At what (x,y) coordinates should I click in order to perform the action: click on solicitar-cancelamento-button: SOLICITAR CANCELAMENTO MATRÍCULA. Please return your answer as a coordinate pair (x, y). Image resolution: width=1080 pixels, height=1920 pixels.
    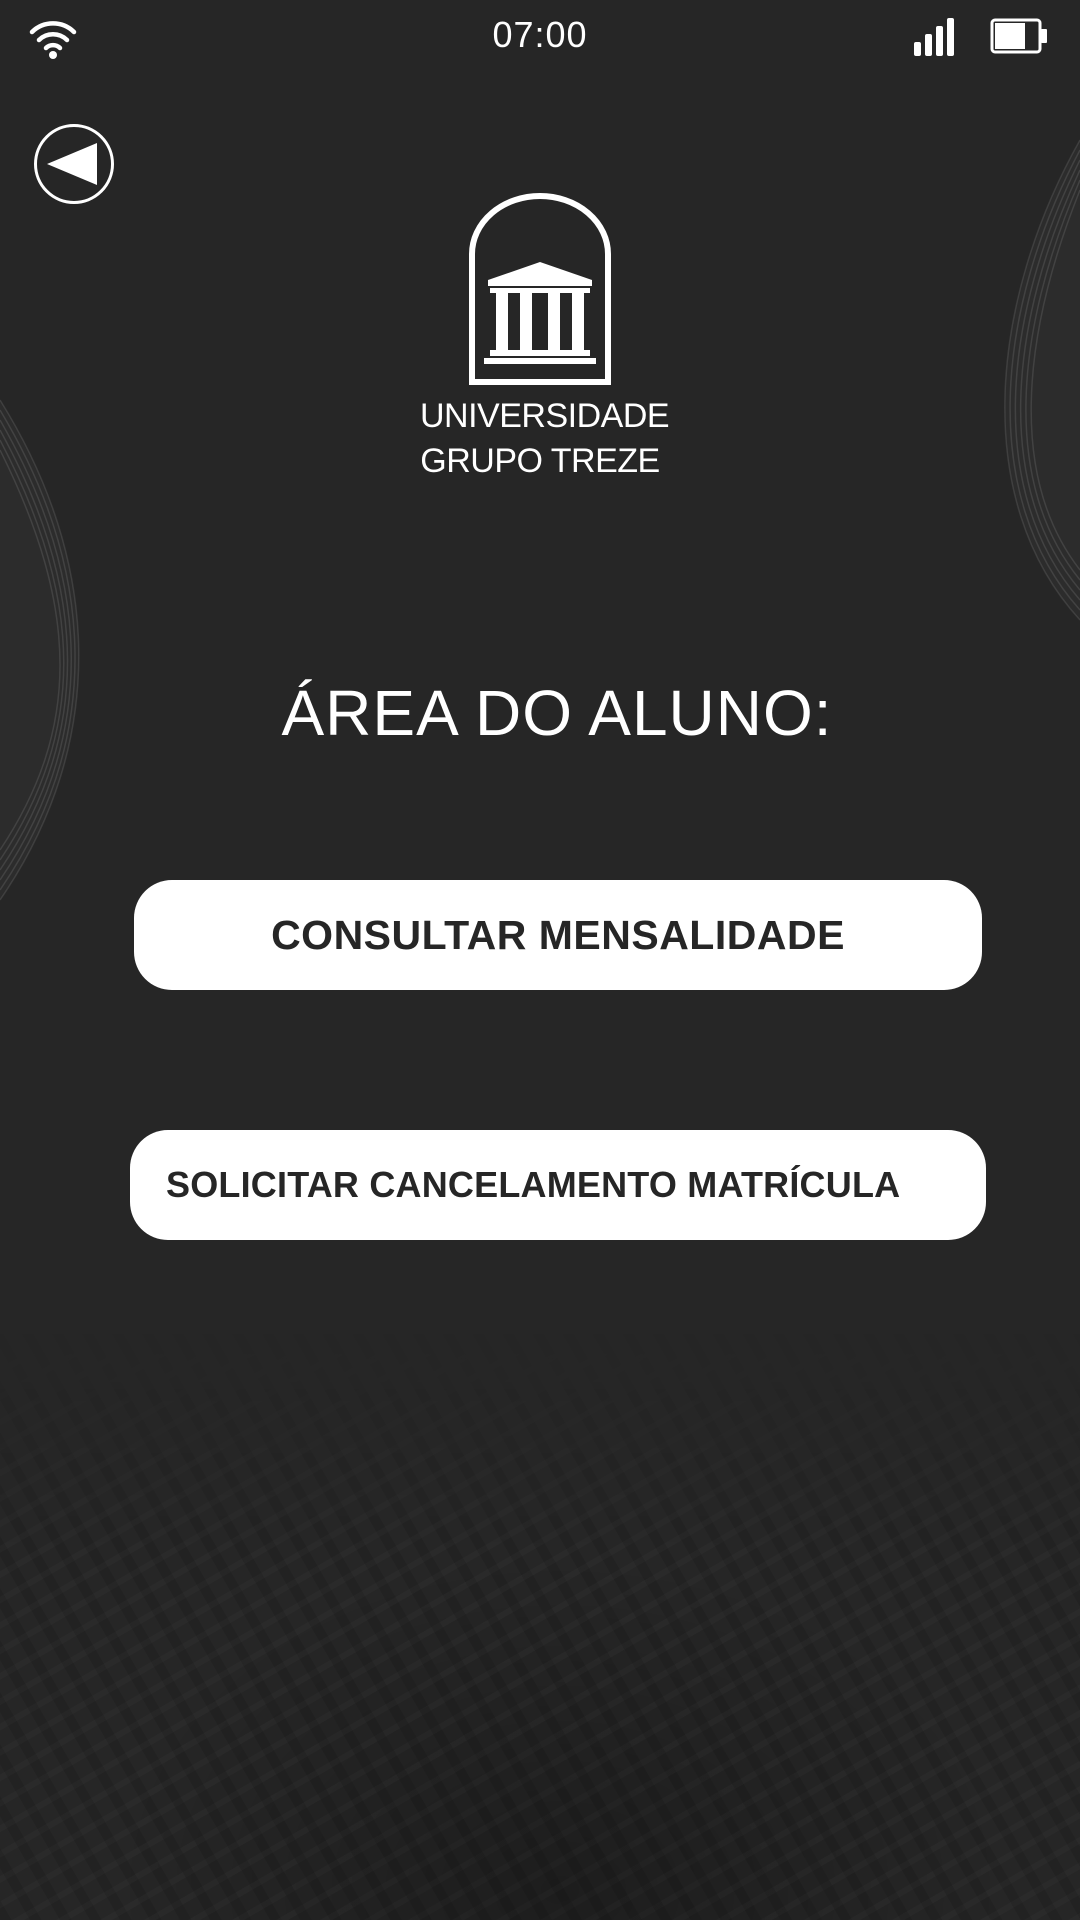
    Looking at the image, I should click on (558, 1185).